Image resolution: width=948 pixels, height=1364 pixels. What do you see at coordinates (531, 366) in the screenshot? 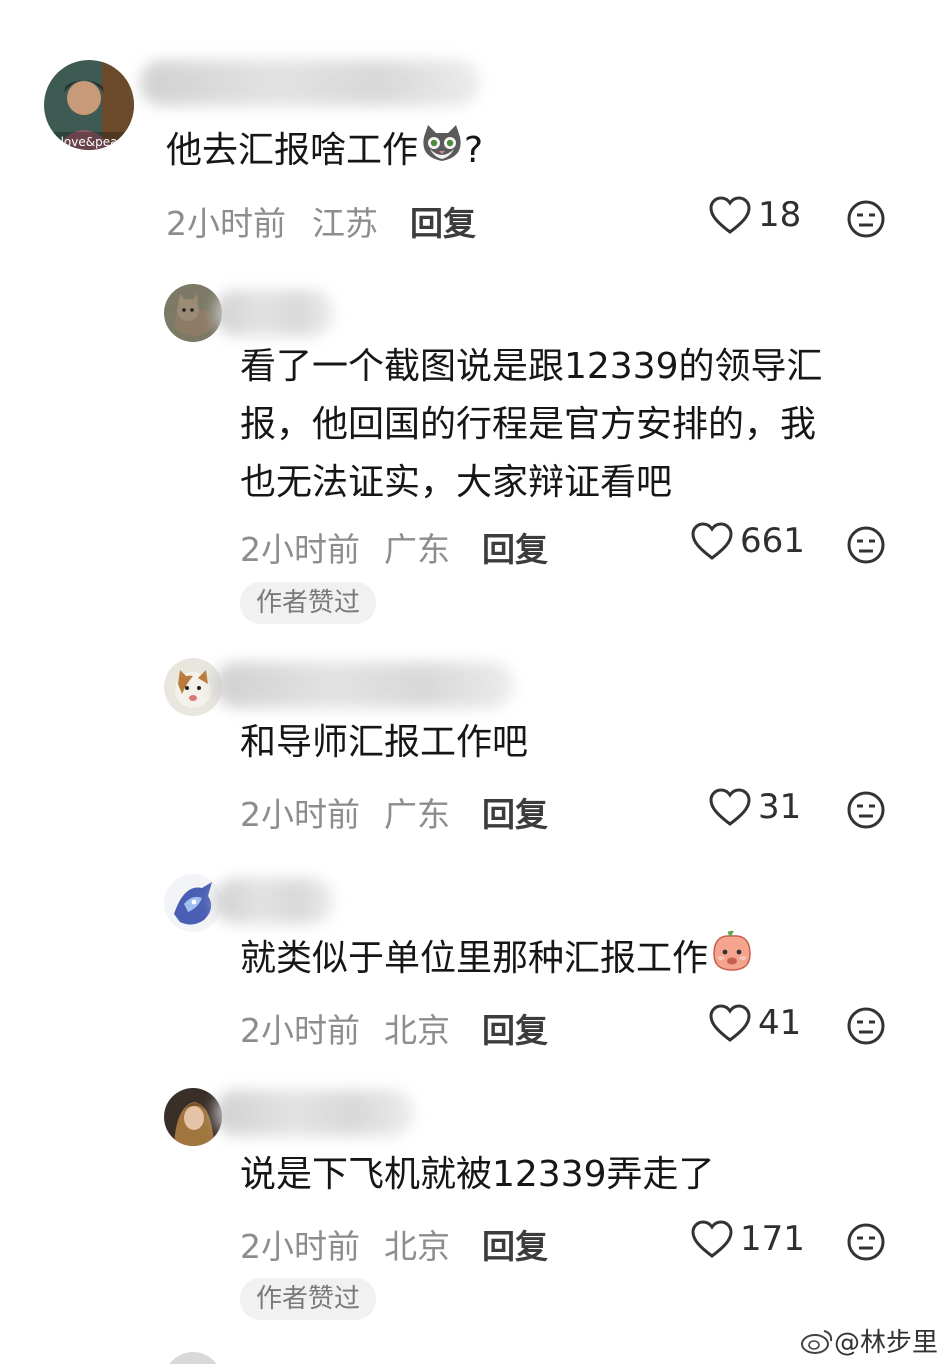
I see `comment-line: 看了一个截图说是跟12339的领导汇` at bounding box center [531, 366].